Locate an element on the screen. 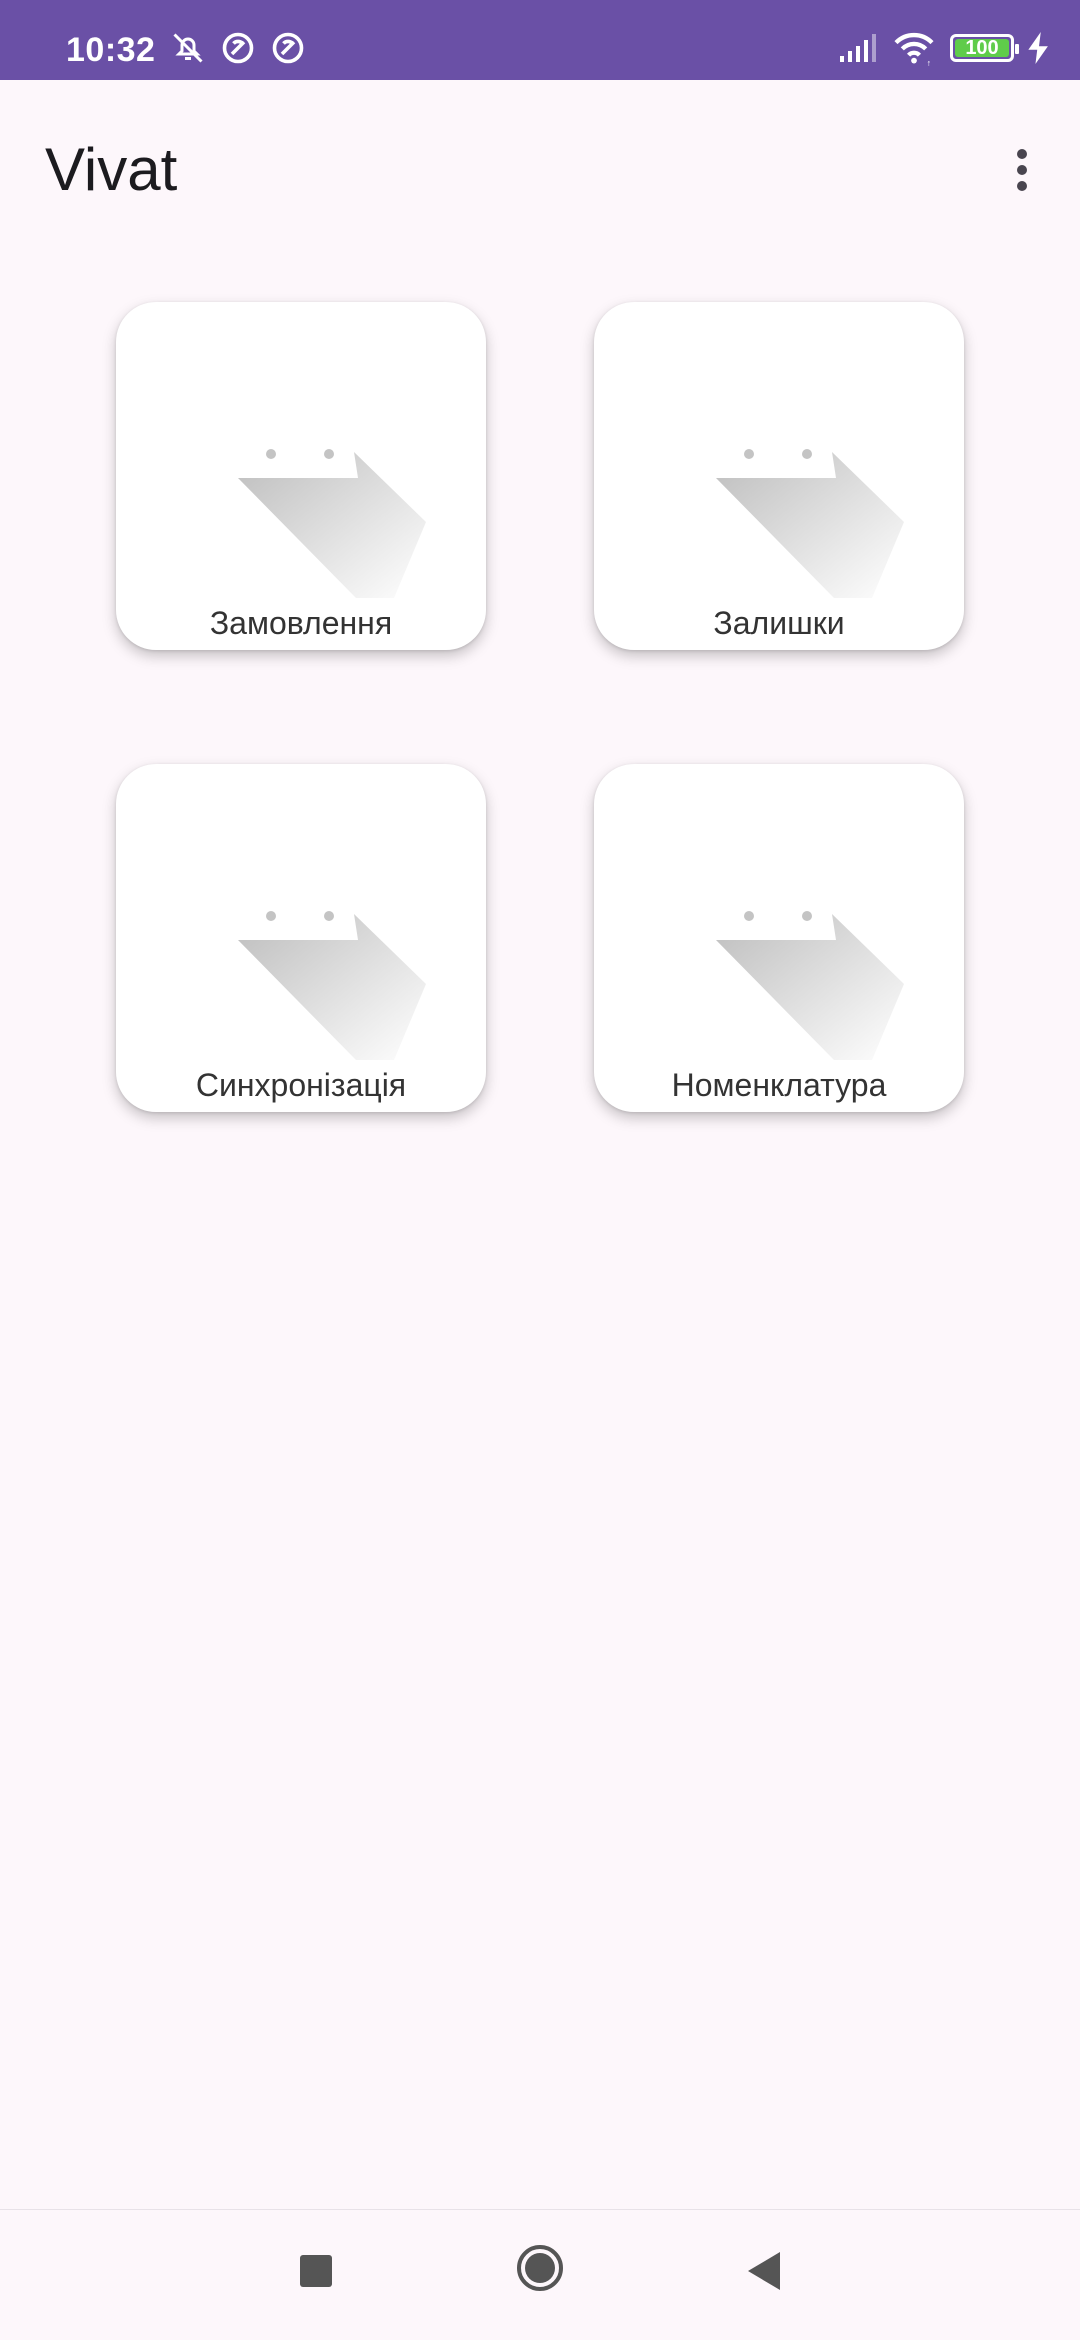  tile-label: Номенклатура is located at coordinates (779, 1085).